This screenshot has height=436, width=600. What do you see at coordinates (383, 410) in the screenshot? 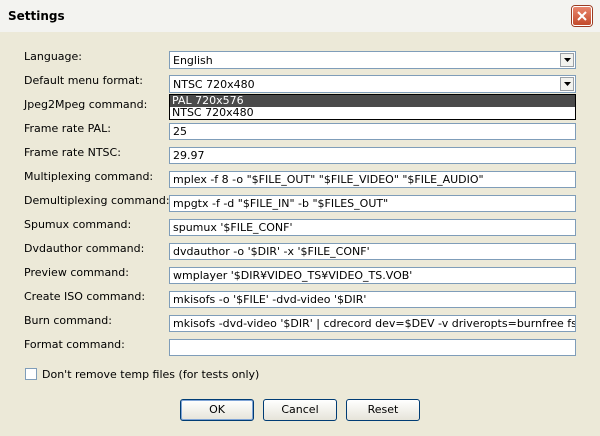
I see `reset-button: Reset` at bounding box center [383, 410].